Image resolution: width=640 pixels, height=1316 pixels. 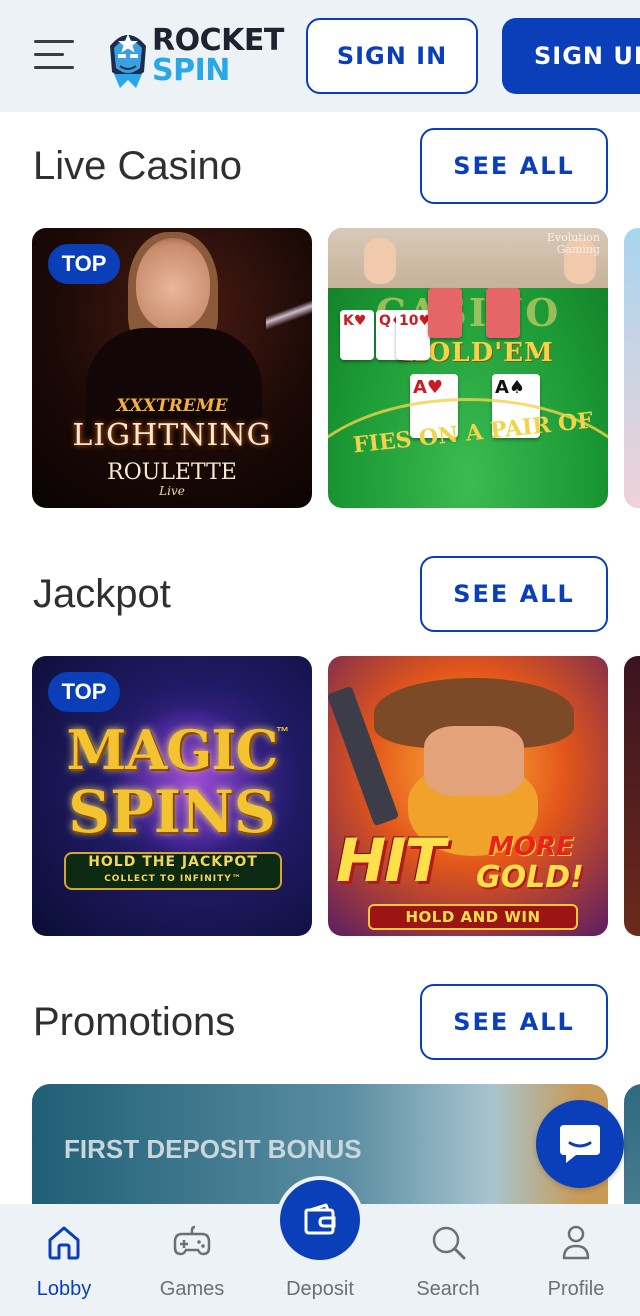 What do you see at coordinates (192, 1260) in the screenshot?
I see `nav-item-games: Games` at bounding box center [192, 1260].